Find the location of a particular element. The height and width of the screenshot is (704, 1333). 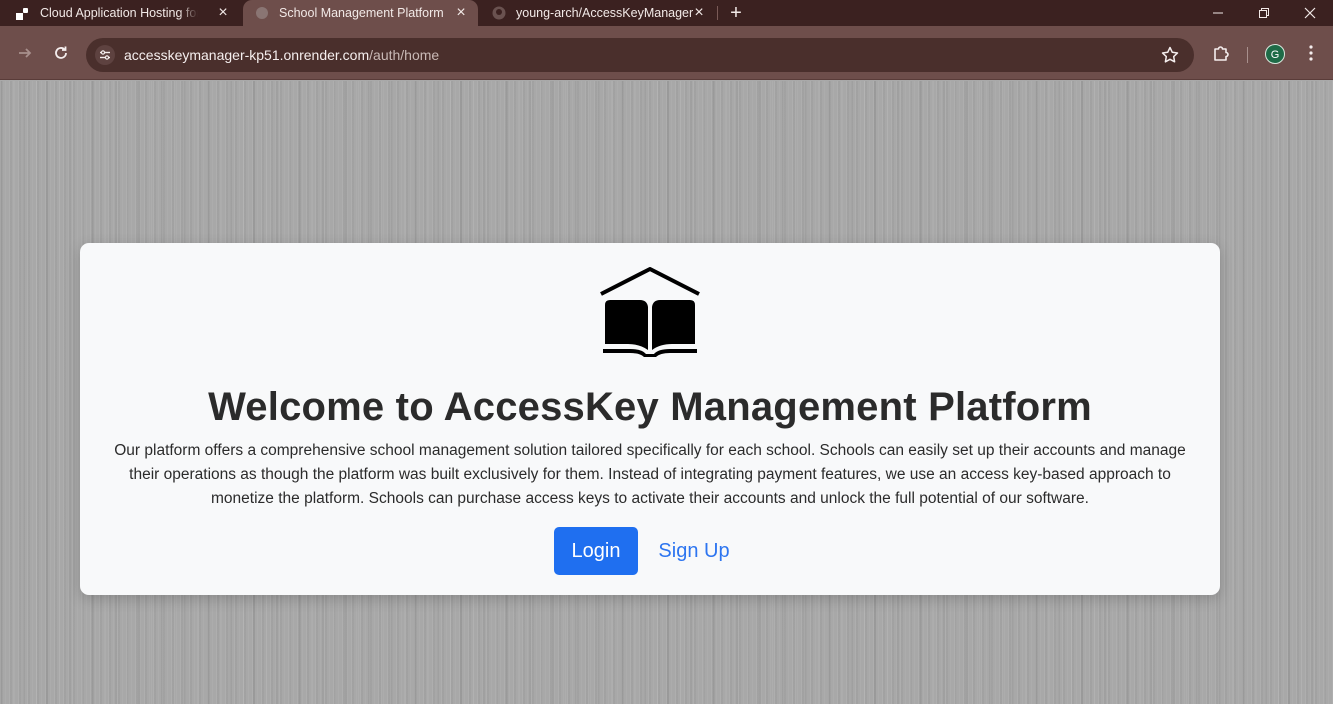

tab-school-management: School Management Platform × is located at coordinates (360, 13).